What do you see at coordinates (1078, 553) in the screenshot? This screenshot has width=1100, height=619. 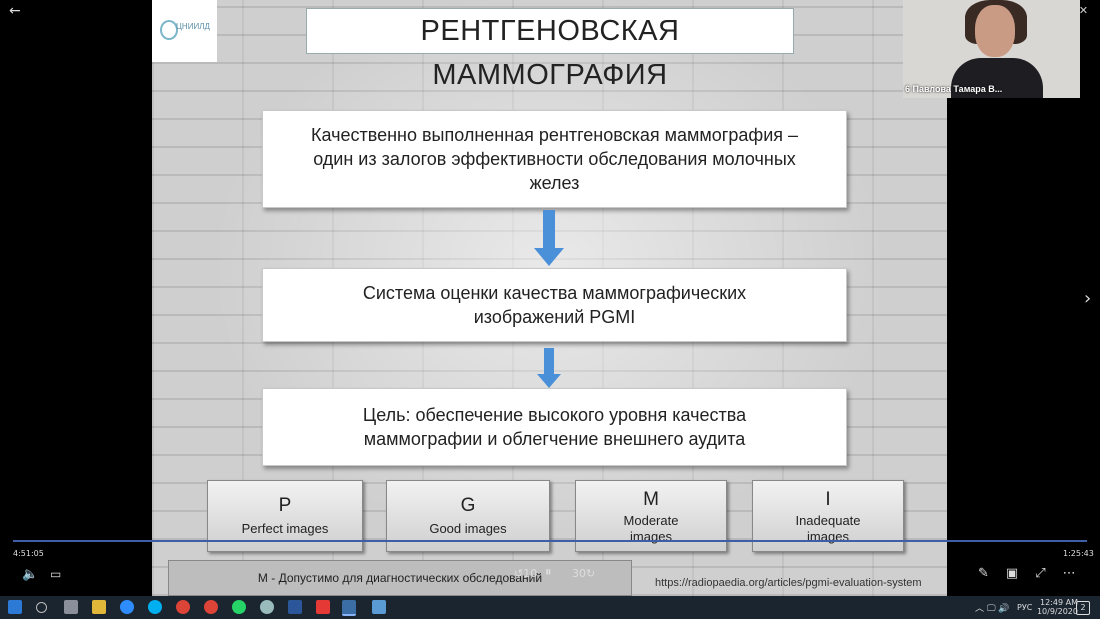 I see `time-total: 1:25:43` at bounding box center [1078, 553].